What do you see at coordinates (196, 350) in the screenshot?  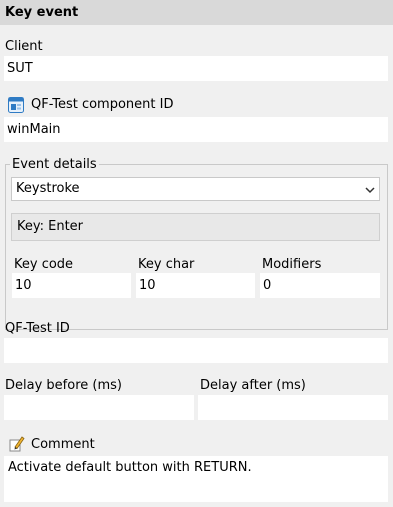 I see `qftest-id-field` at bounding box center [196, 350].